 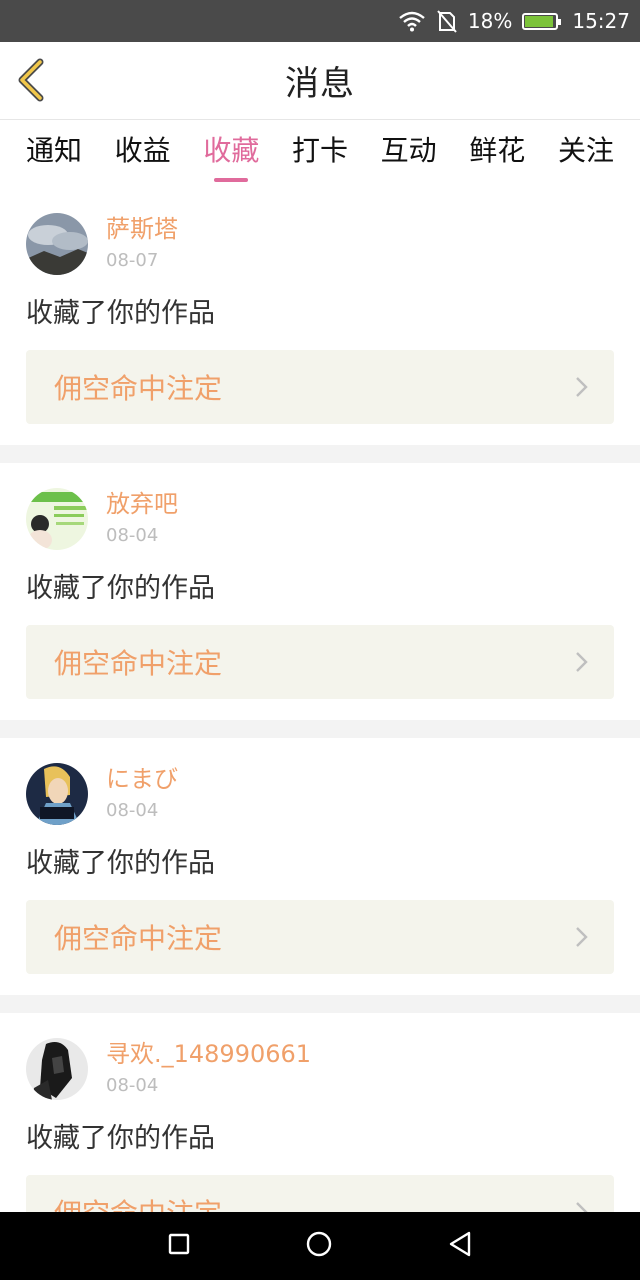 What do you see at coordinates (143, 154) in the screenshot?
I see `tab-income: 收益` at bounding box center [143, 154].